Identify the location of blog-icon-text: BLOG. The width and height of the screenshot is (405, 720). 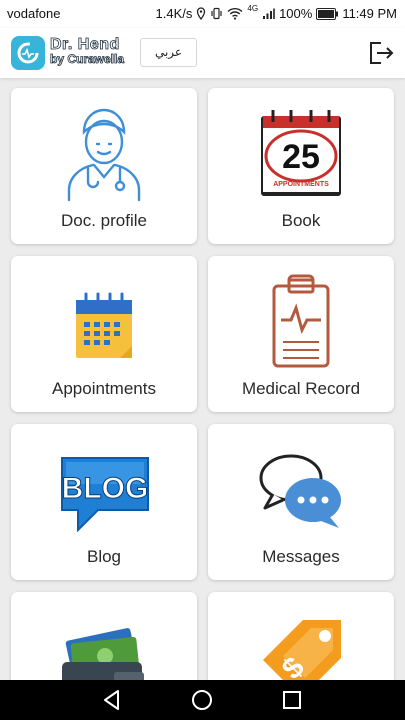
(105, 488).